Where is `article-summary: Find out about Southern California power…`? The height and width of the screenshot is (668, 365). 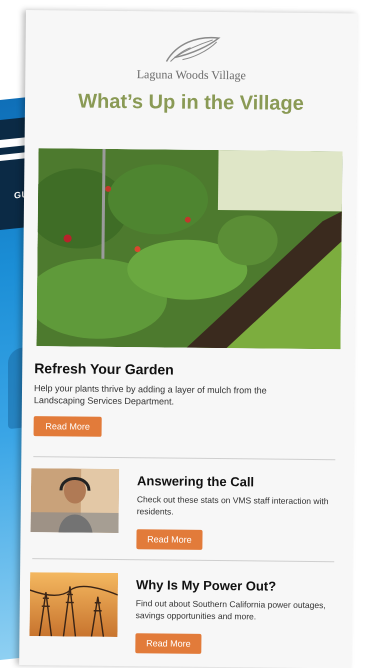 article-summary: Find out about Southern California power… is located at coordinates (230, 610).